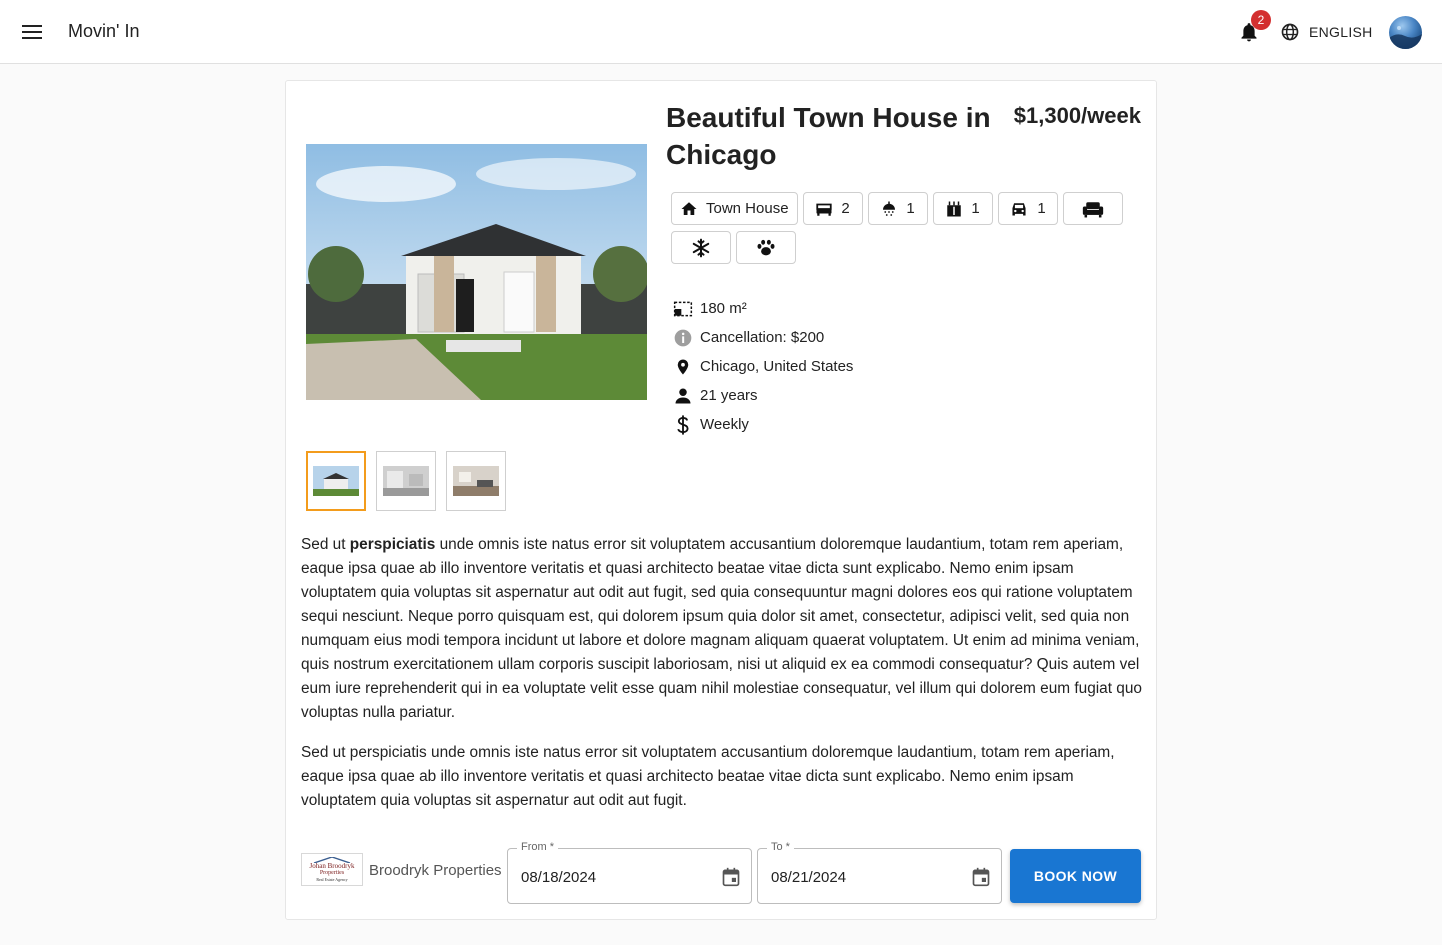 This screenshot has width=1442, height=945. What do you see at coordinates (683, 366) in the screenshot?
I see `location-pin-icon` at bounding box center [683, 366].